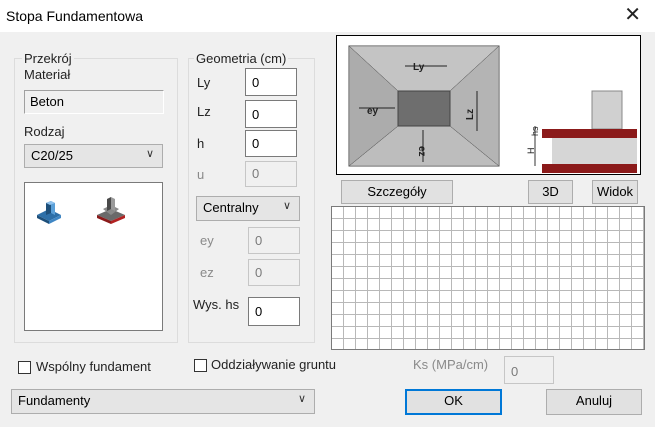 This screenshot has height=427, width=655. I want to click on footing-section-body, so click(594, 152).